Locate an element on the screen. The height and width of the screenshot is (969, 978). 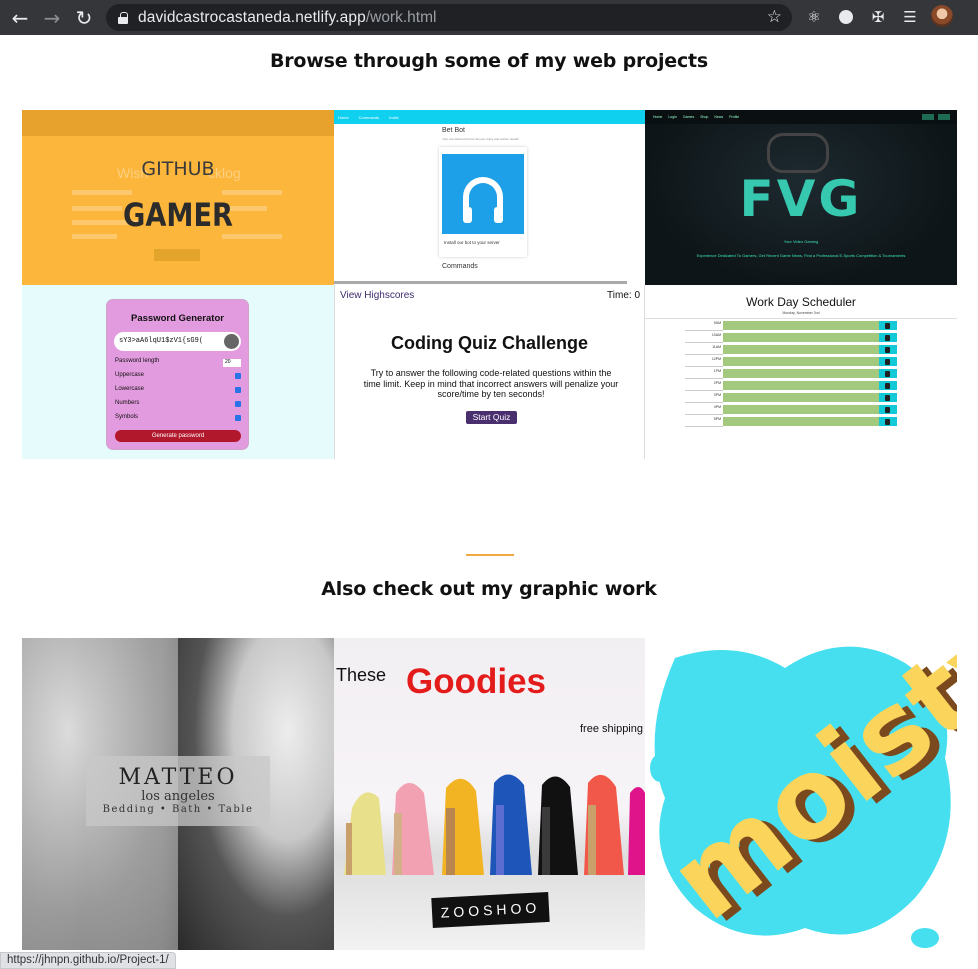
graphic-moisty: moisty moisty is located at coordinates (801, 794).